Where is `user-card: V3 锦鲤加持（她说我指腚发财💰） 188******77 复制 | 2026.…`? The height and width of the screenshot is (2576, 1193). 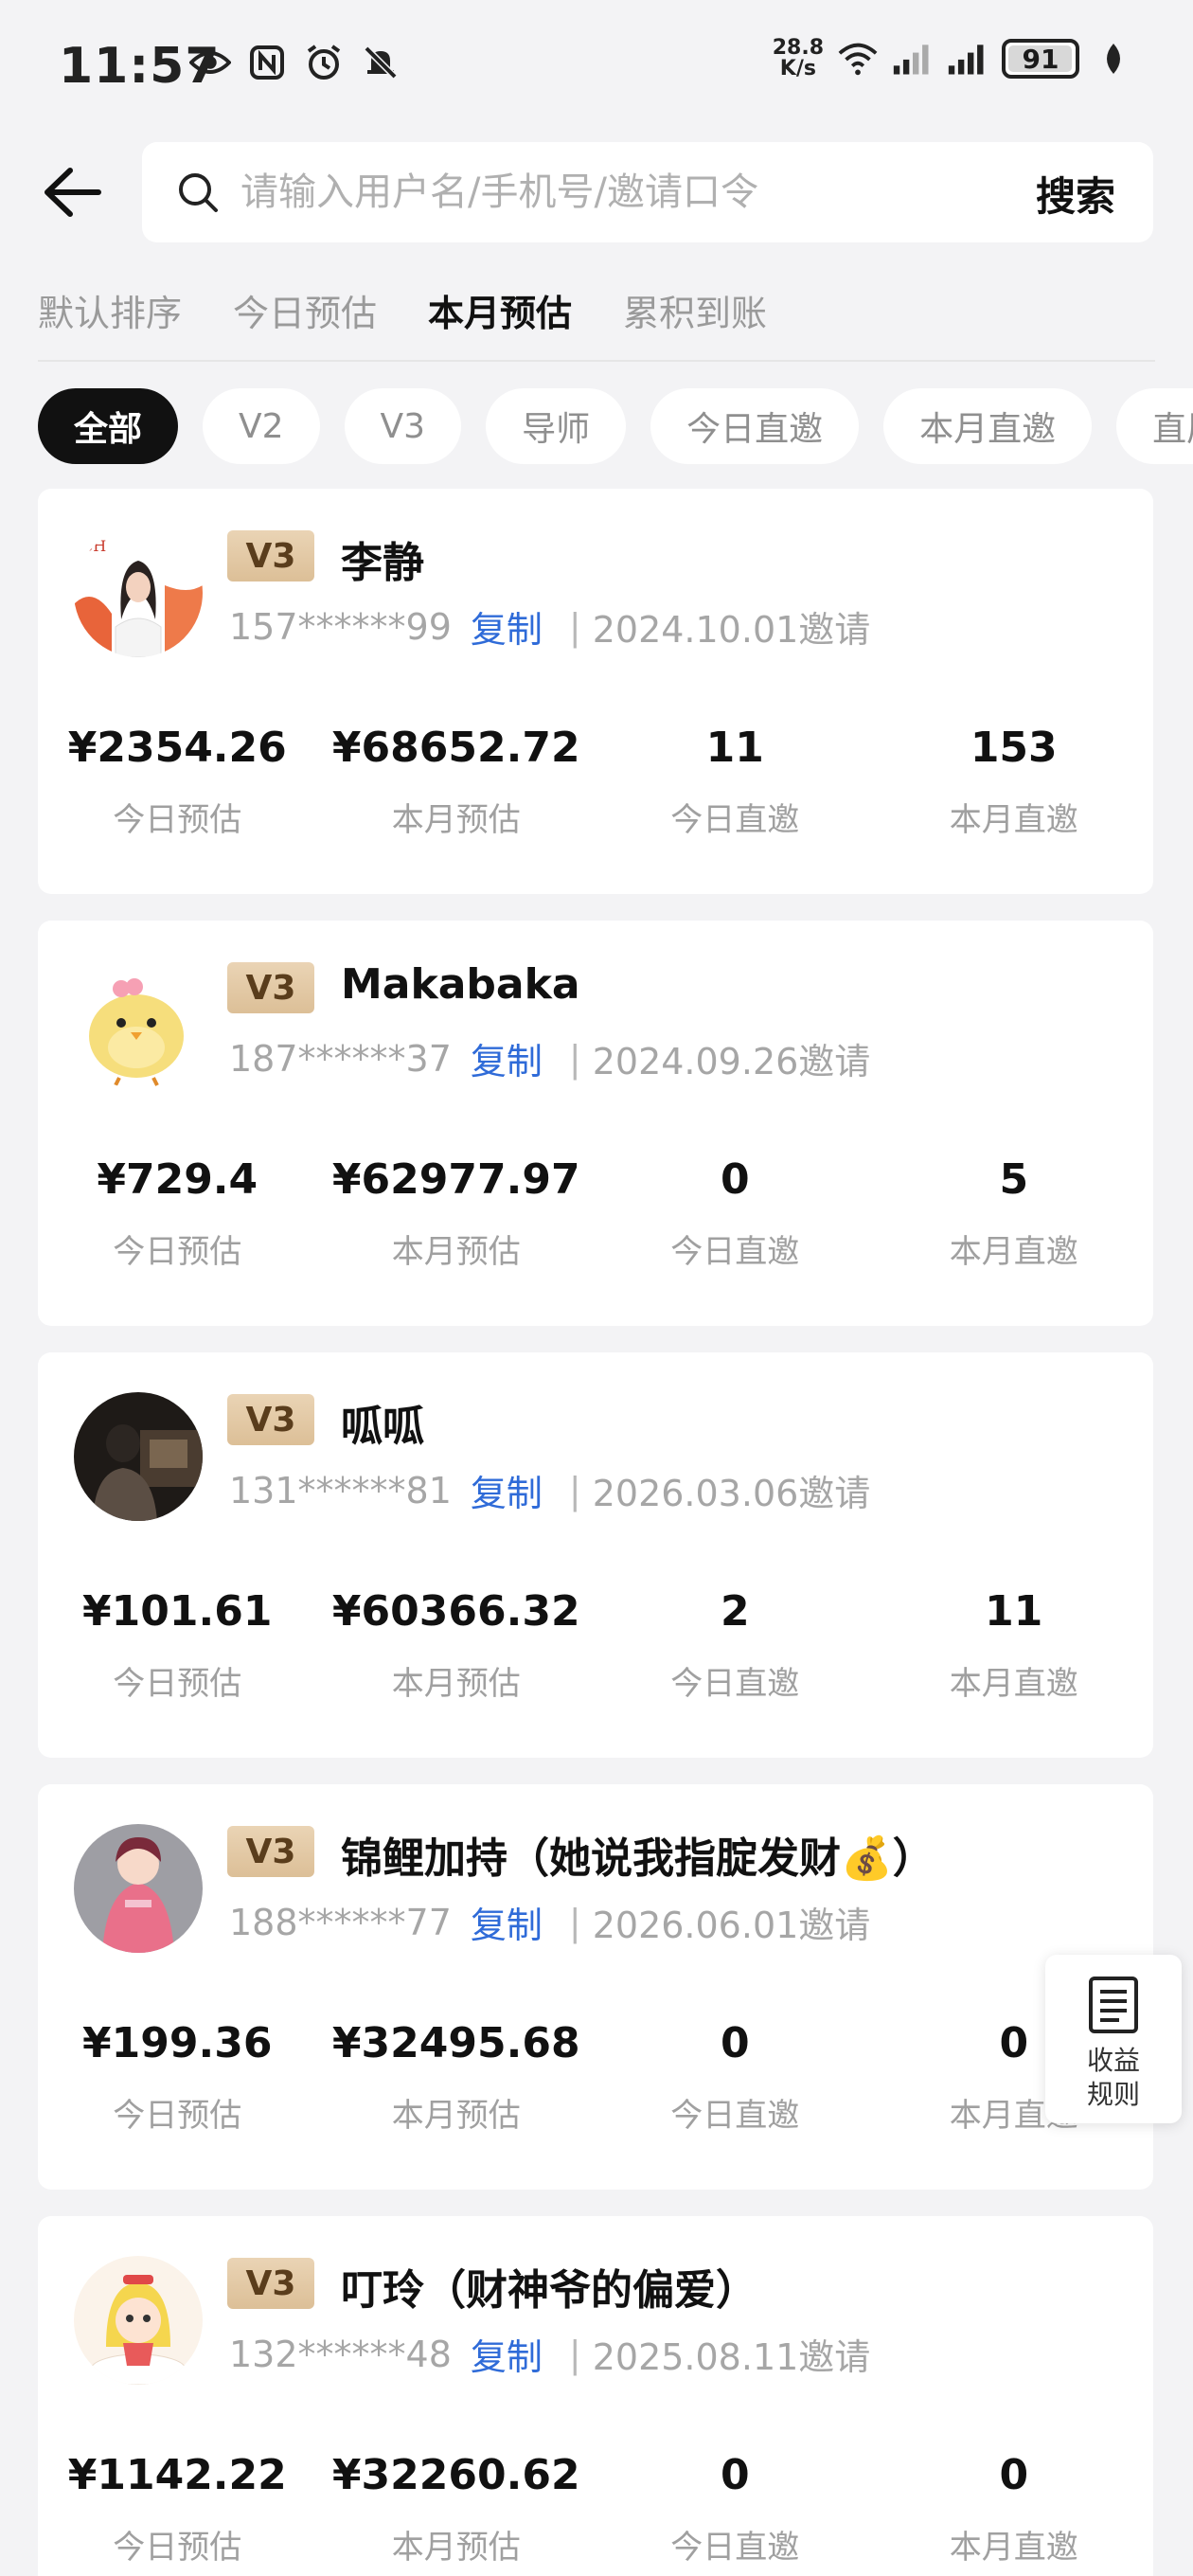
user-card: V3 锦鲤加持（她说我指腚发财💰） 188******77 复制 | 2026.… is located at coordinates (595, 1987).